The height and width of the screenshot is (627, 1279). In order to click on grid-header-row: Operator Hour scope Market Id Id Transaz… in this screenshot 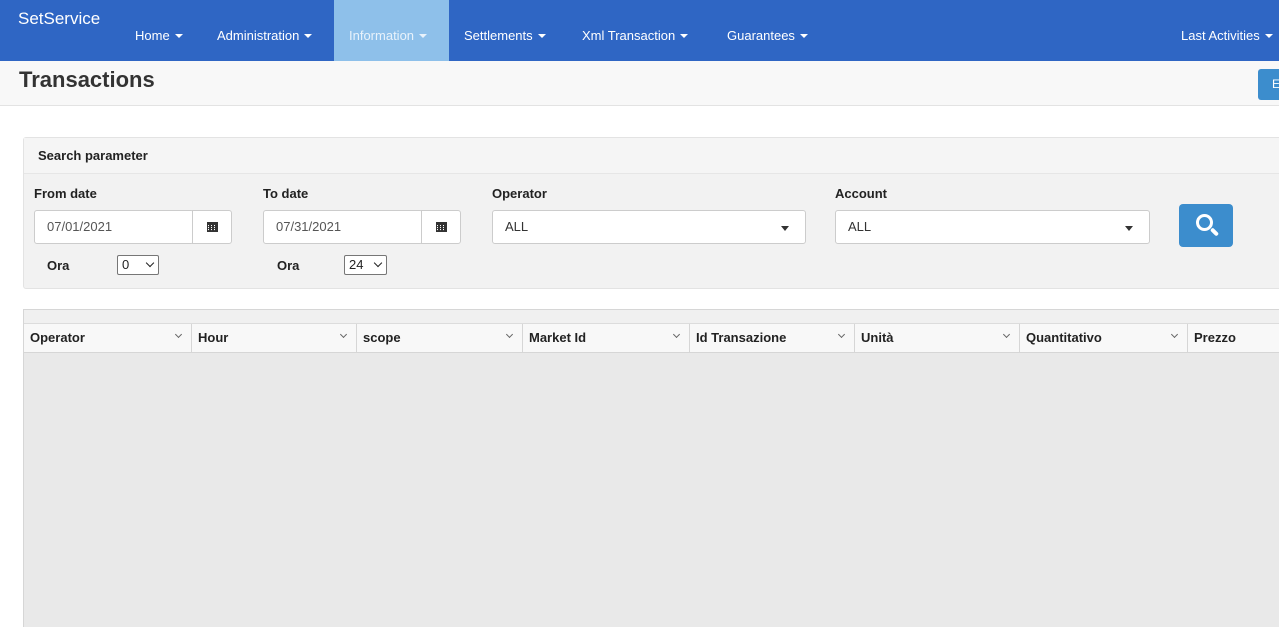, I will do `click(651, 338)`.